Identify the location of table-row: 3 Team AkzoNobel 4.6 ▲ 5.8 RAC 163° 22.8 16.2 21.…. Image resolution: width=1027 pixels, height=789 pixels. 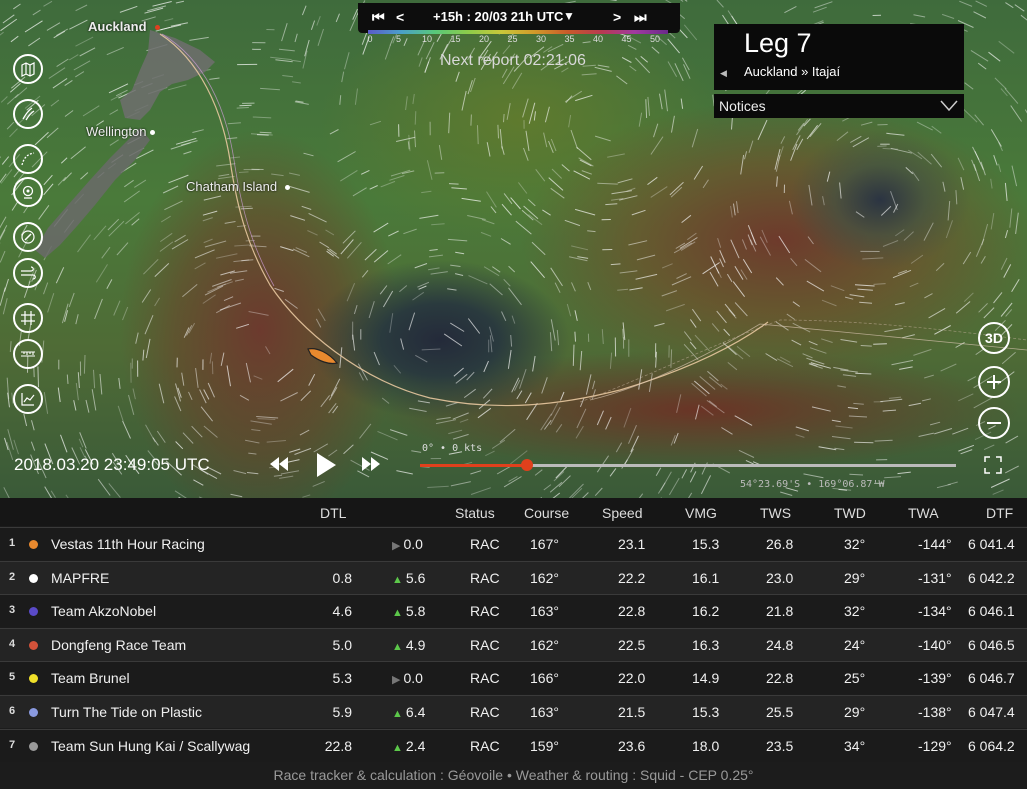
(513, 611).